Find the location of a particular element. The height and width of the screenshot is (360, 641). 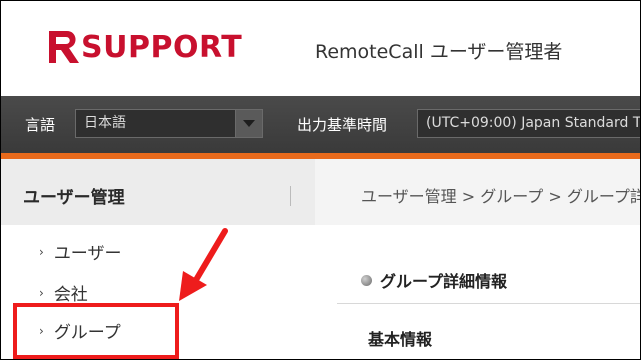

sidebar-item-label: 会社 is located at coordinates (70, 295).